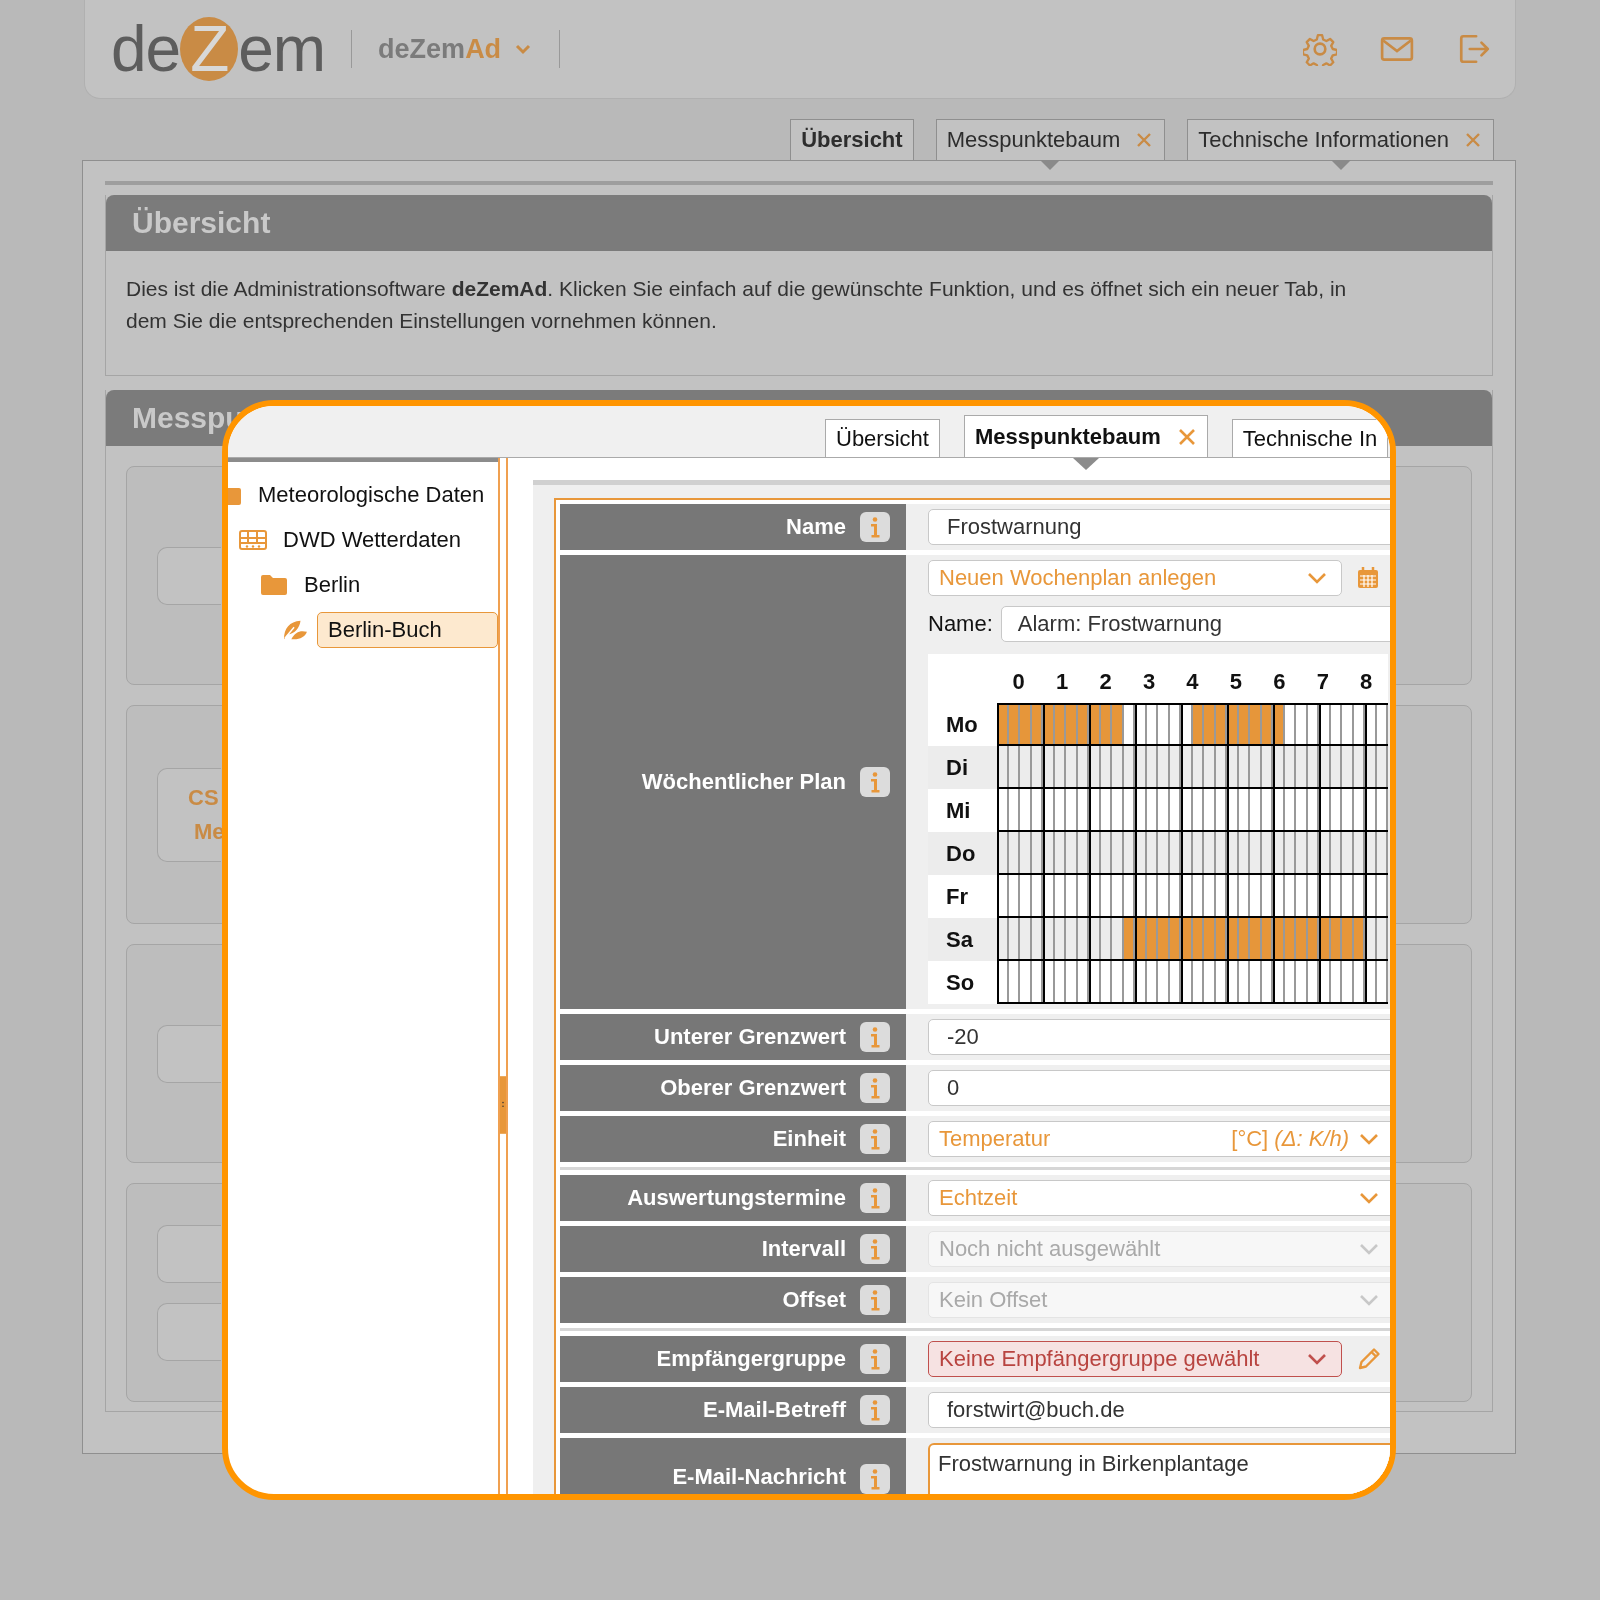 The image size is (1600, 1600). I want to click on calendar-icon, so click(1368, 578).